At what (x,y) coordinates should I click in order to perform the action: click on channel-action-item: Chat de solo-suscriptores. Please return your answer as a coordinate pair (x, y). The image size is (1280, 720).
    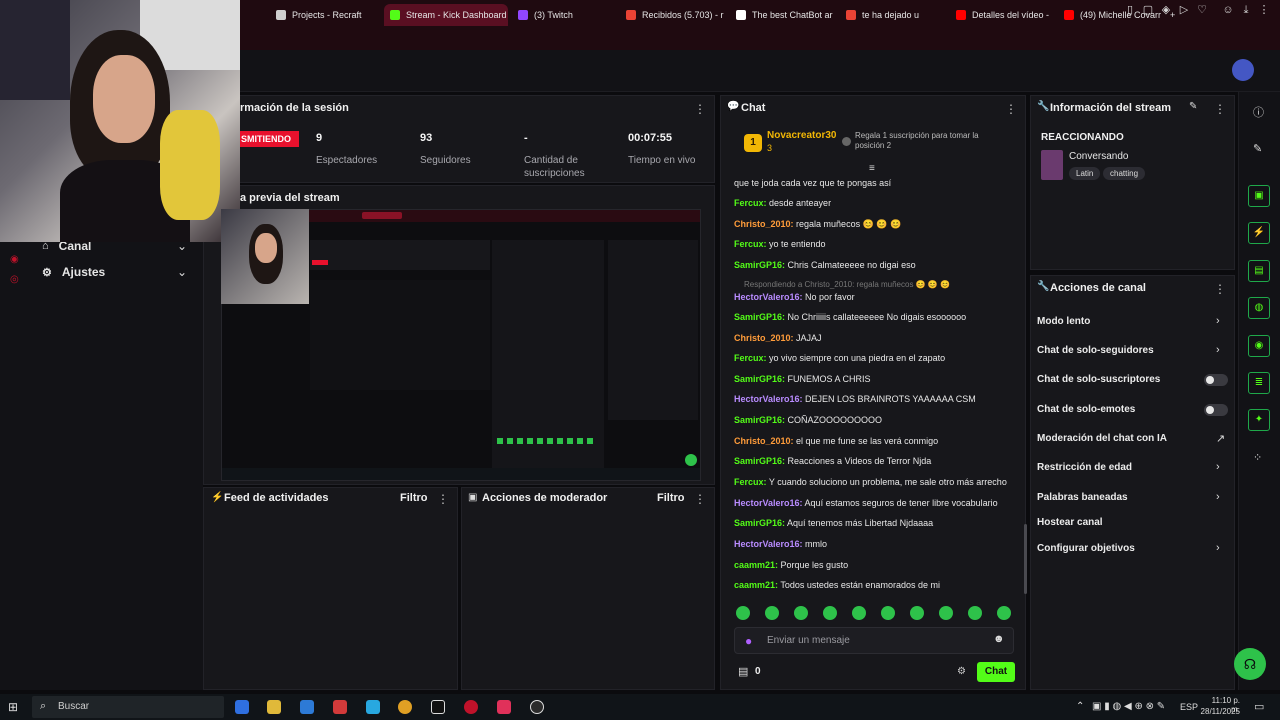
    Looking at the image, I should click on (1098, 379).